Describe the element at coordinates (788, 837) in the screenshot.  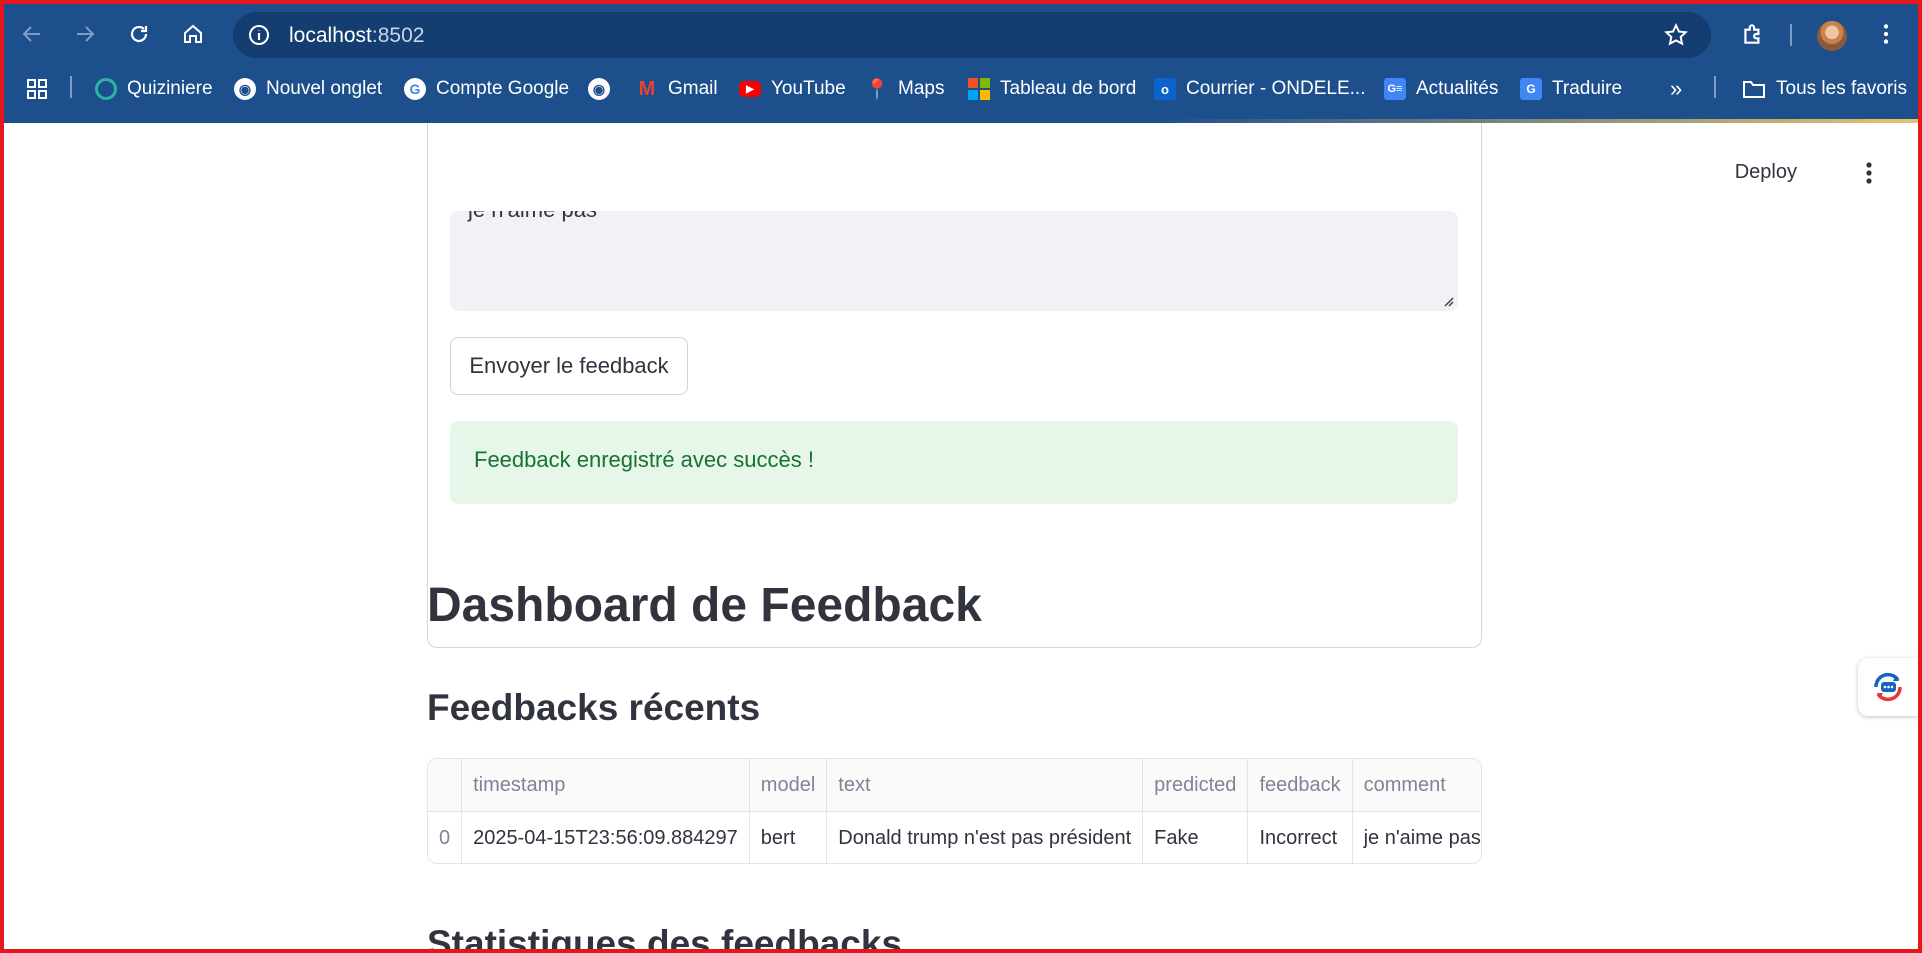
I see `cell-model: bert` at that location.